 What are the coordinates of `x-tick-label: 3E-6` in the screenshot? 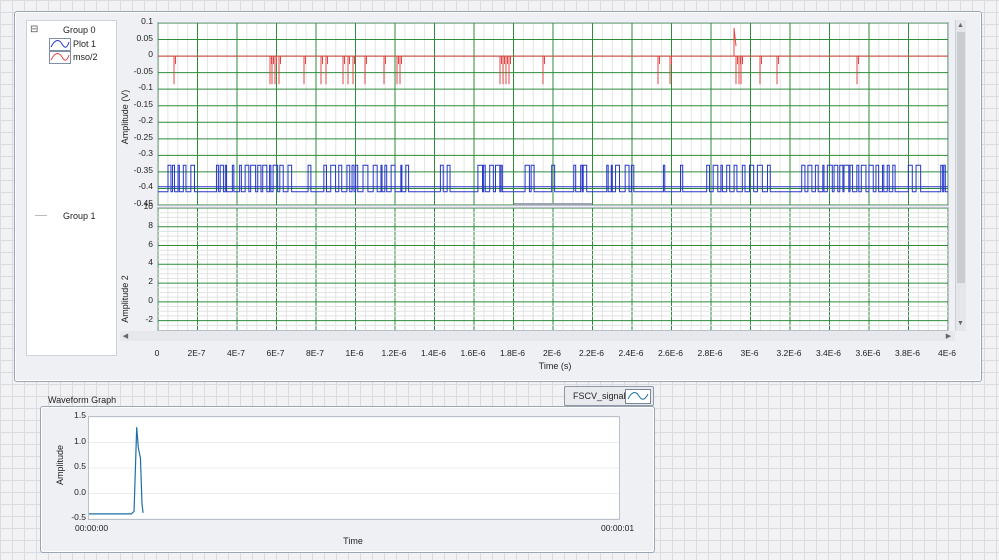 It's located at (749, 353).